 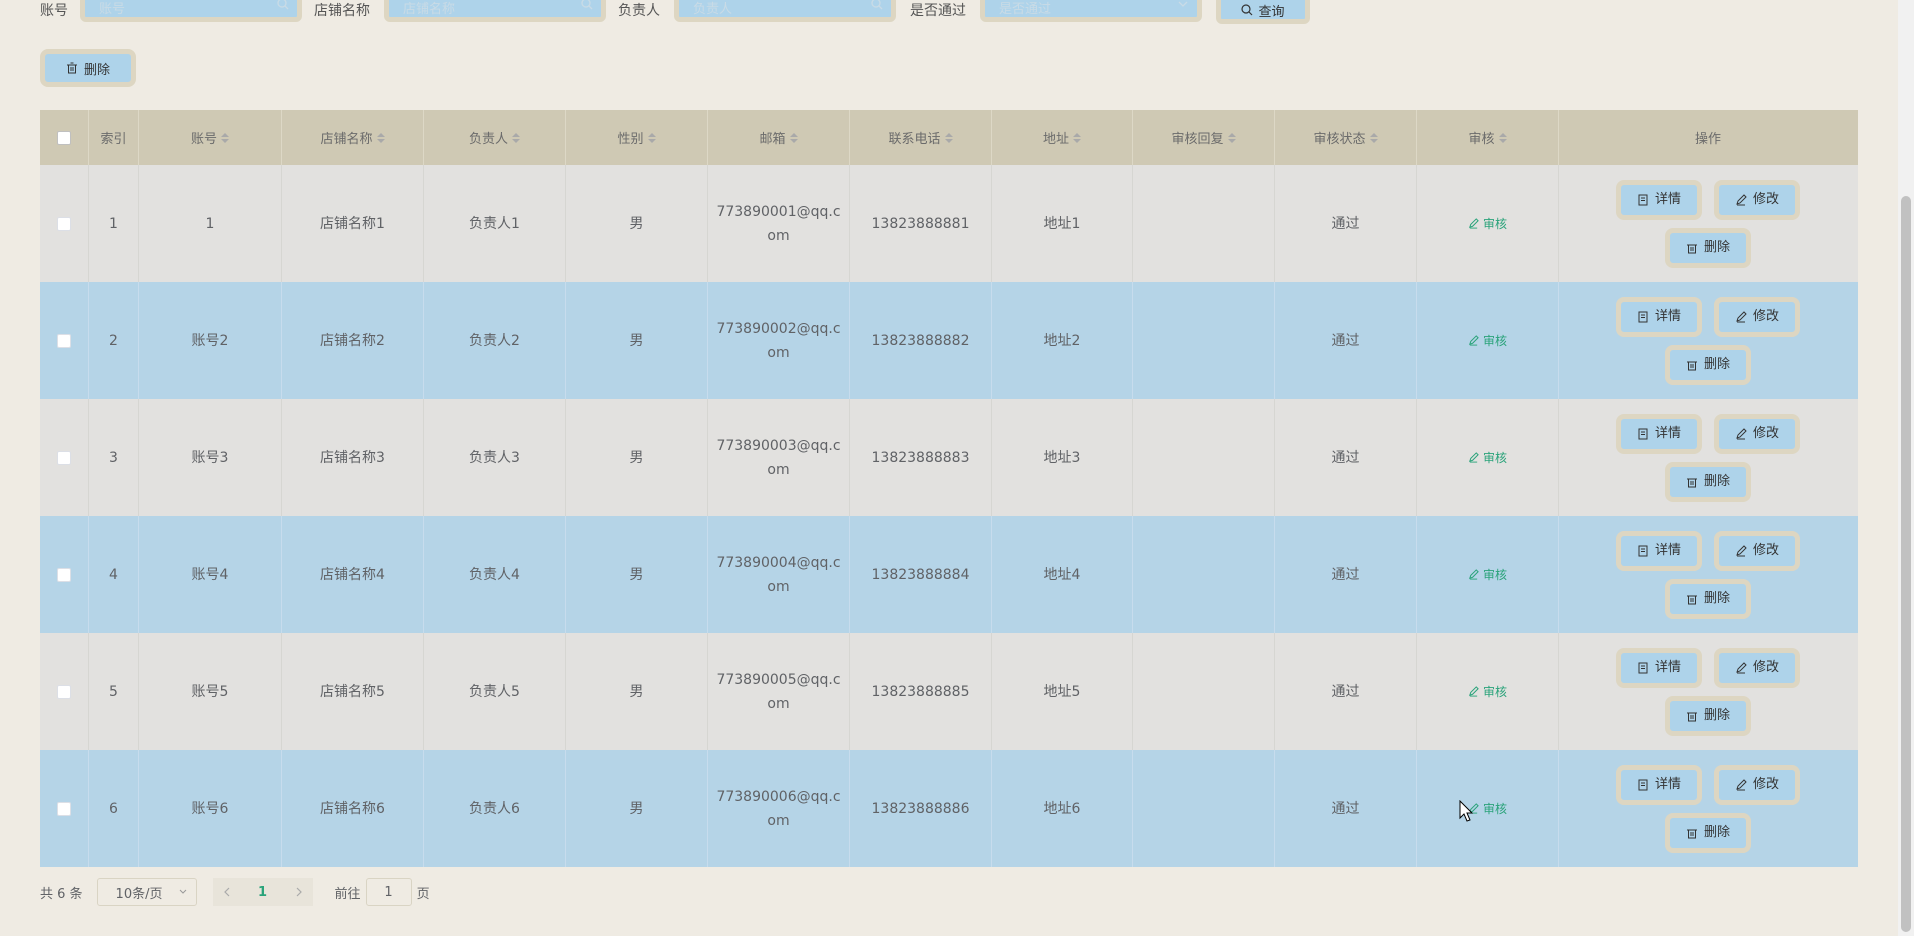 What do you see at coordinates (637, 137) in the screenshot?
I see `header-gender: 性别` at bounding box center [637, 137].